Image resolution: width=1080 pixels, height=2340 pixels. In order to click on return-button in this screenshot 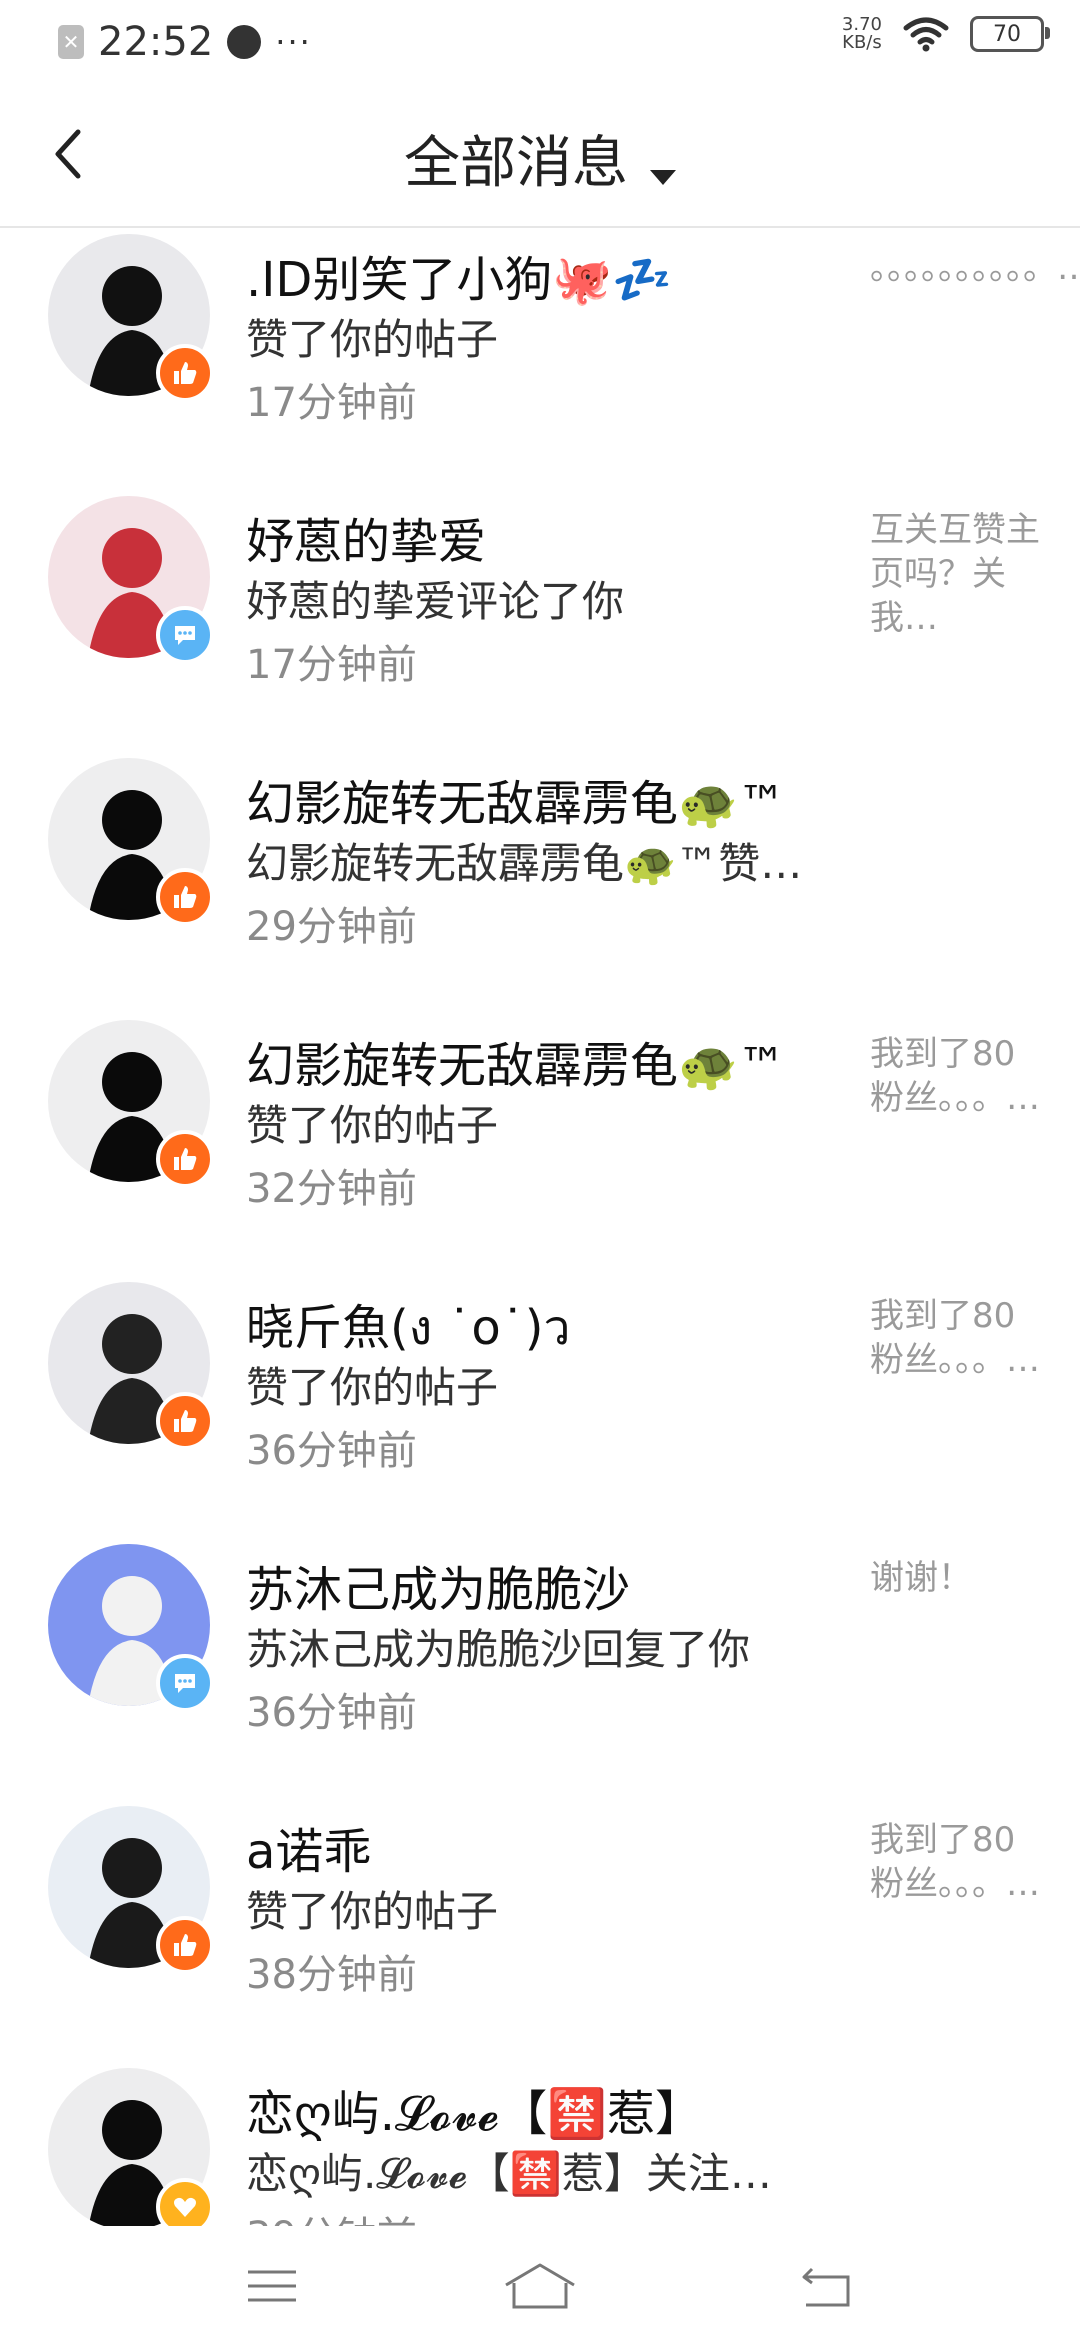, I will do `click(826, 2286)`.